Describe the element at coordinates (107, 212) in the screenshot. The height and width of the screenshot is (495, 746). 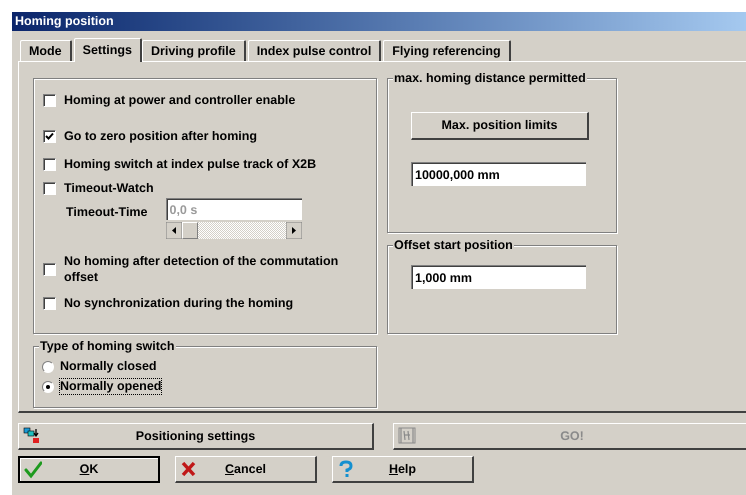
I see `field-label: Timeout-Time` at that location.